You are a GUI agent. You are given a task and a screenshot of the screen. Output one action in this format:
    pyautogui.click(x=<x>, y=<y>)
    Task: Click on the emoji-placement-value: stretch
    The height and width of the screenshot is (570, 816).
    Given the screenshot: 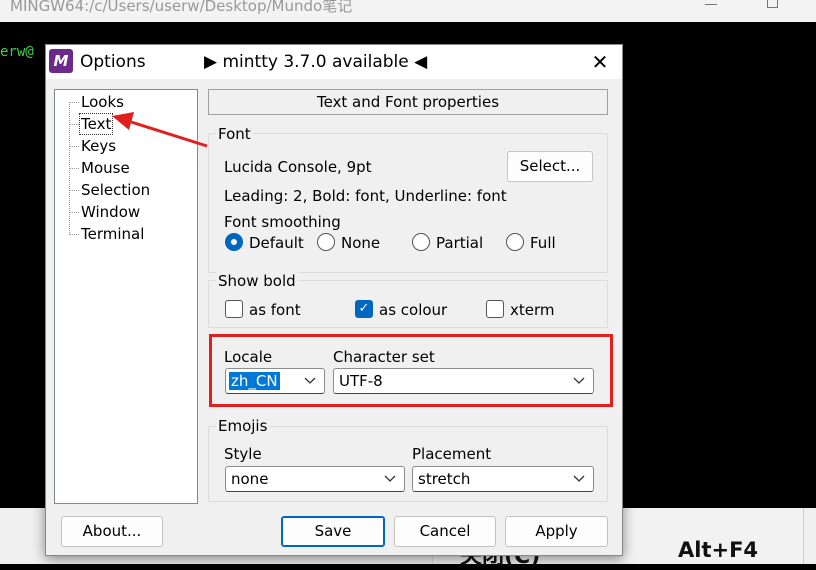 What is the action you would take?
    pyautogui.click(x=444, y=479)
    